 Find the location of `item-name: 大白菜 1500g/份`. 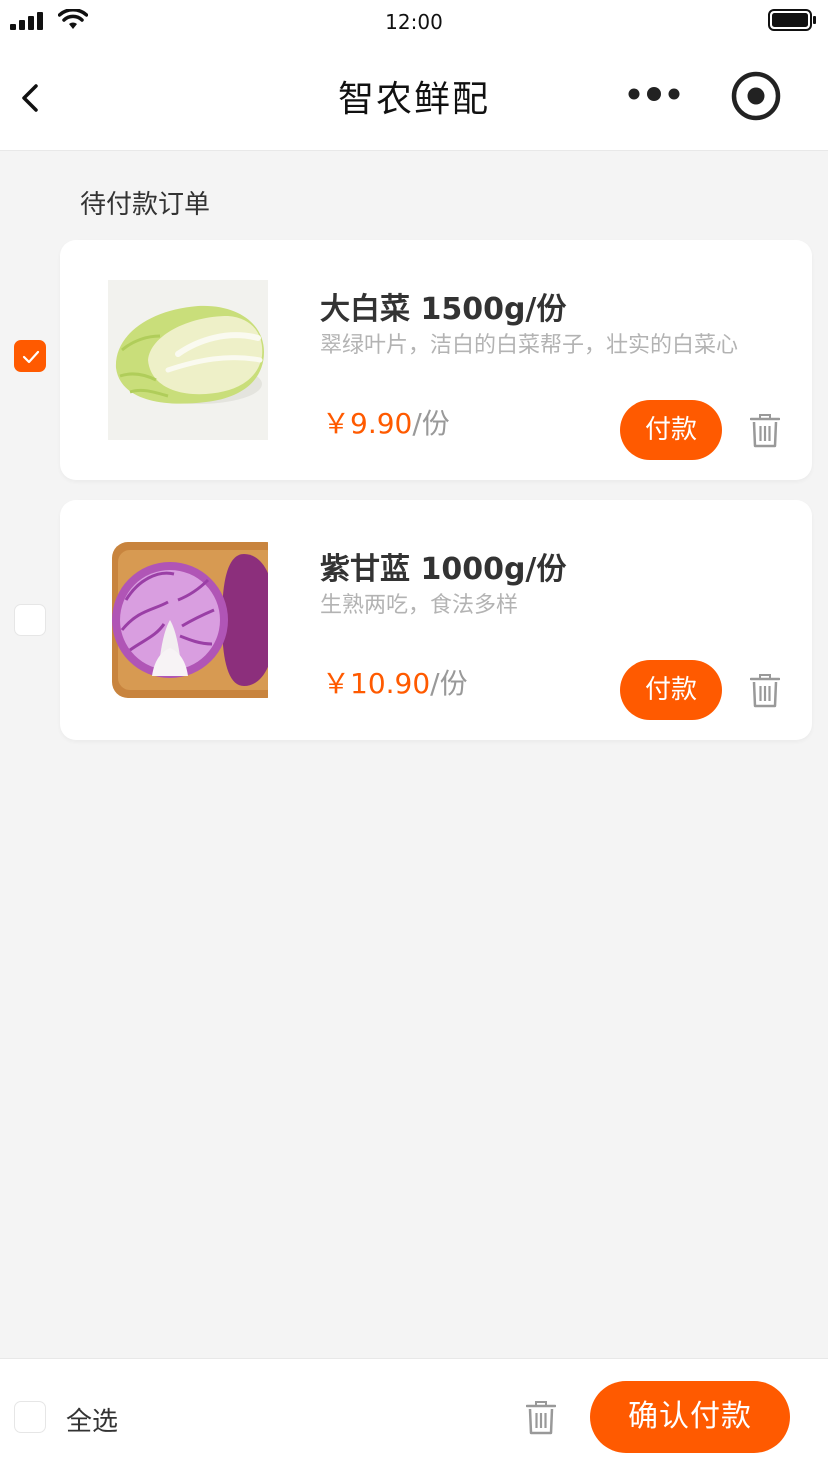

item-name: 大白菜 1500g/份 is located at coordinates (443, 309).